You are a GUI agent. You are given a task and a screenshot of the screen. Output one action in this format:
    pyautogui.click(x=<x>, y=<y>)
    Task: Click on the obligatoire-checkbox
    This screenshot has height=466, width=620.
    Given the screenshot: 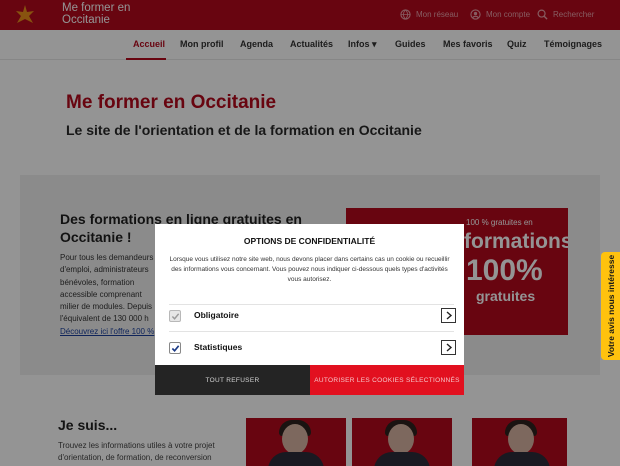 What is the action you would take?
    pyautogui.click(x=175, y=316)
    